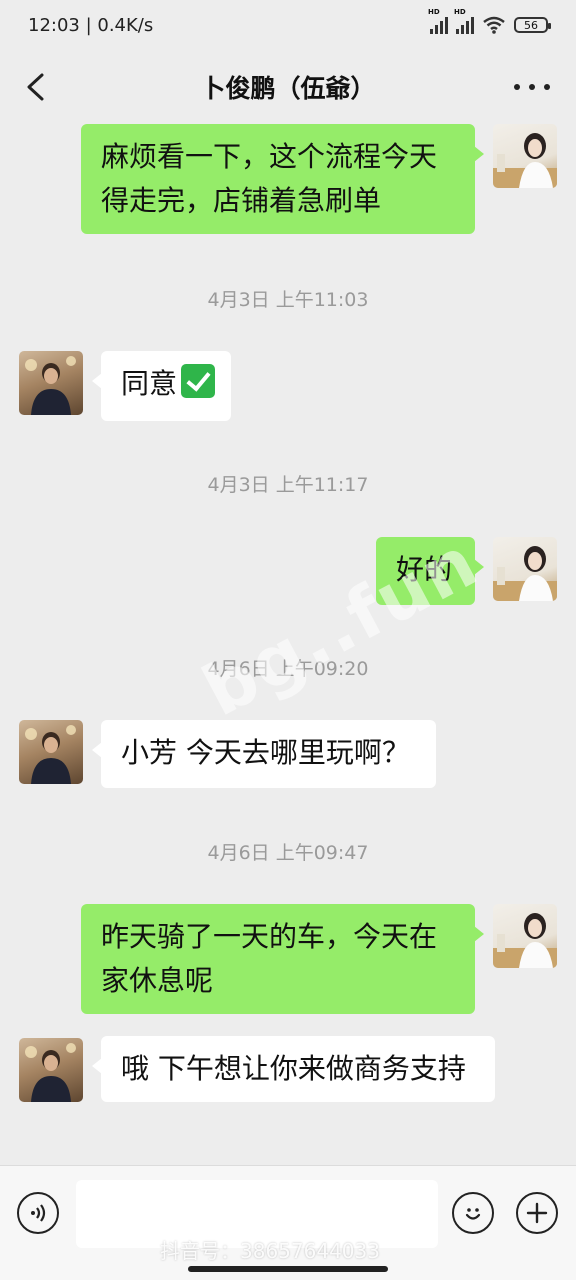 The height and width of the screenshot is (1280, 576). I want to click on nav-bar: 卜俊鹏（伍爺）, so click(288, 87).